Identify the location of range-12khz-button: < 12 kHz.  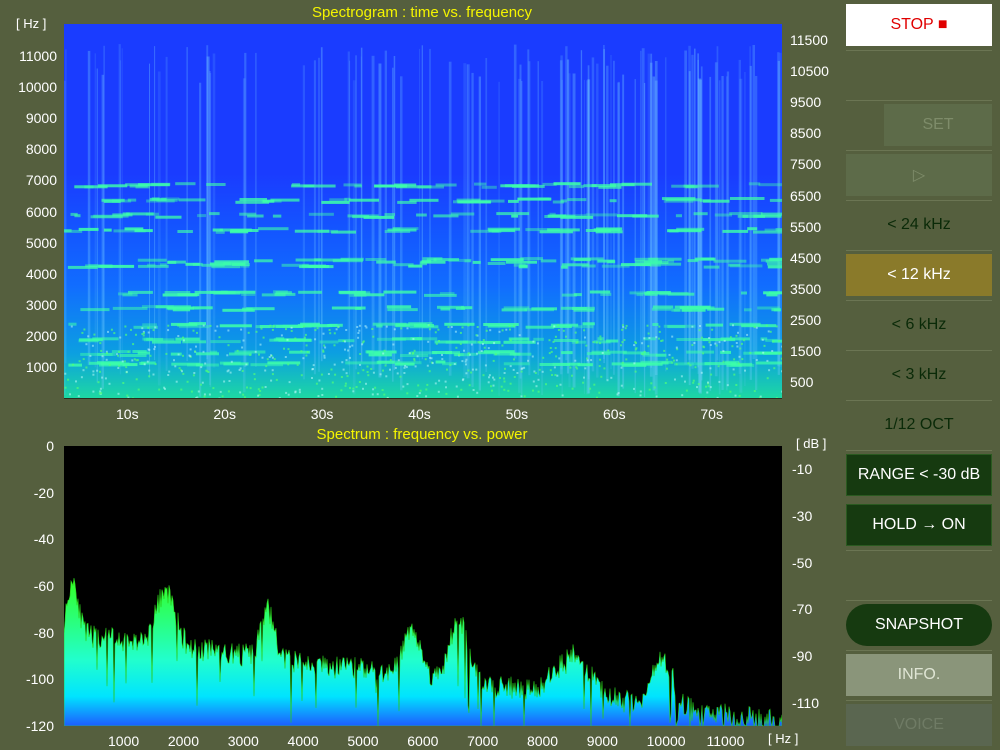
(919, 275).